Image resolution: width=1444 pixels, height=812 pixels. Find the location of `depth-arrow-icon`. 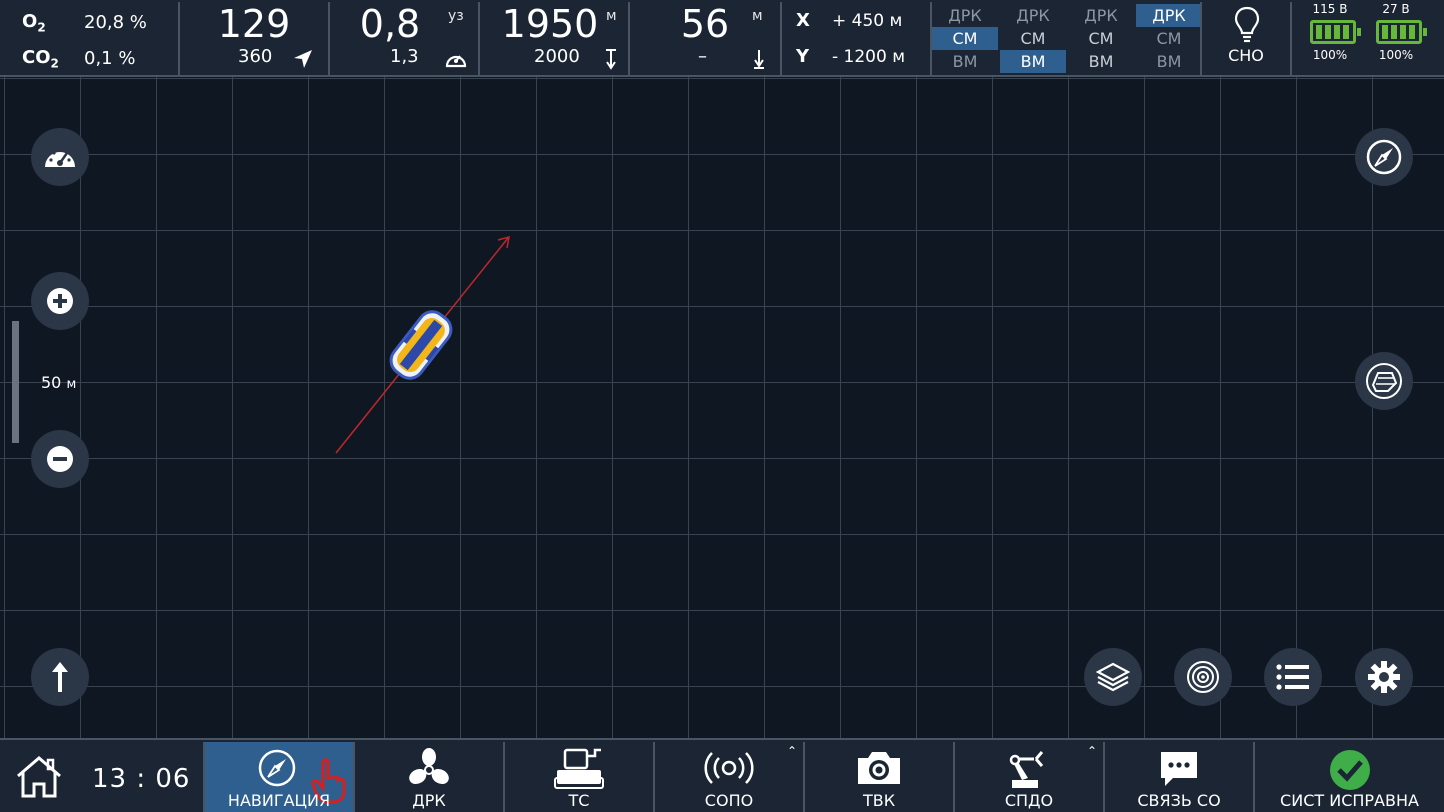

depth-arrow-icon is located at coordinates (611, 59).